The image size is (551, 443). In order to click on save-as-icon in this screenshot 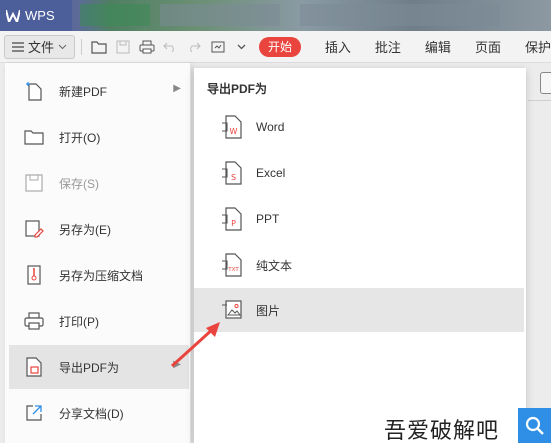, I will do `click(34, 229)`.